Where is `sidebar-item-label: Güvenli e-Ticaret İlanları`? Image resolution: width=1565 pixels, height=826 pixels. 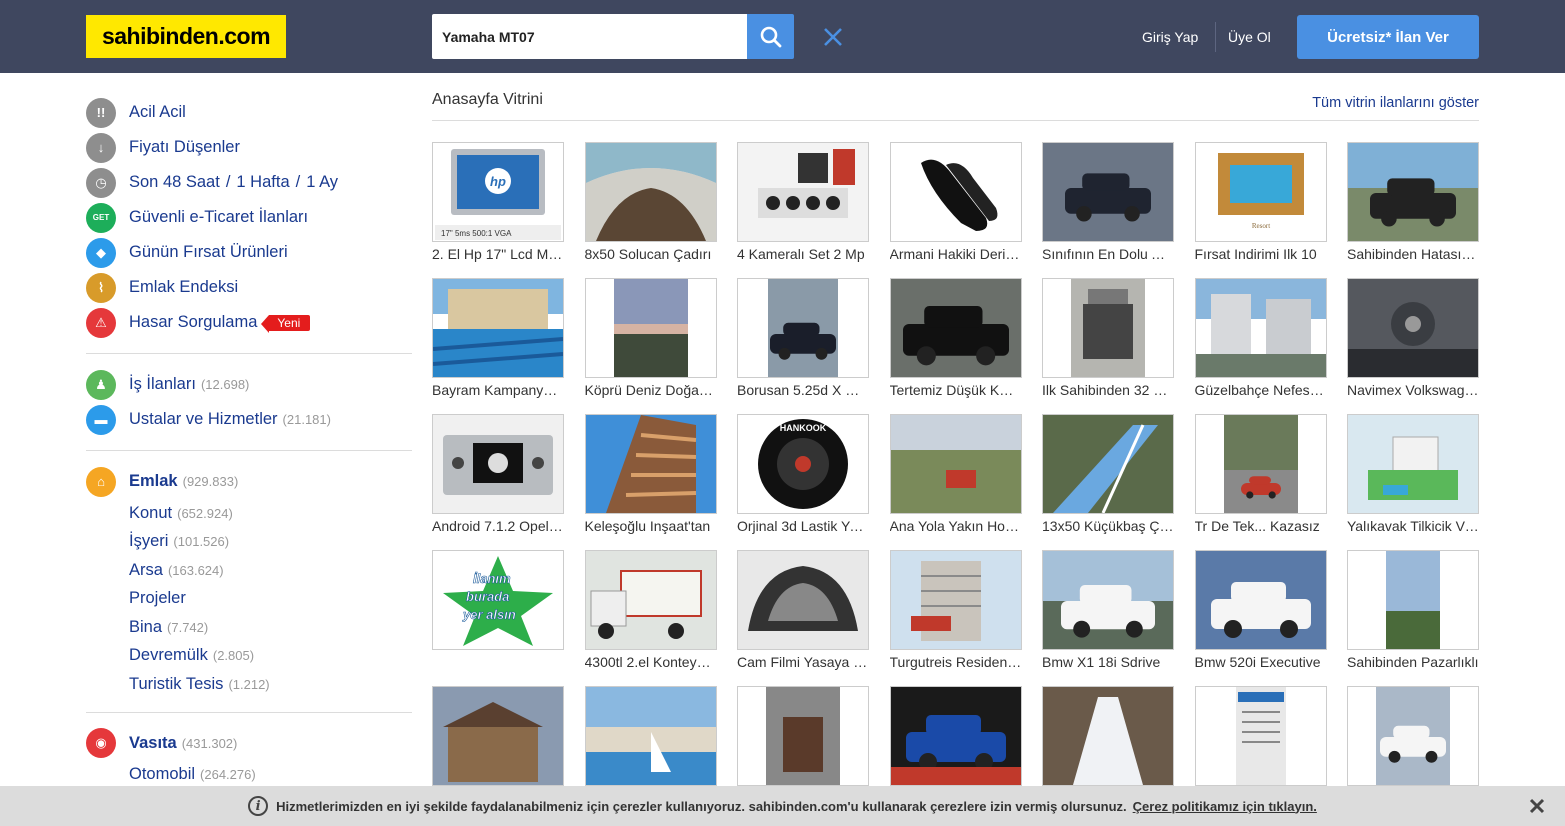
sidebar-item-label: Güvenli e-Ticaret İlanları is located at coordinates (218, 217).